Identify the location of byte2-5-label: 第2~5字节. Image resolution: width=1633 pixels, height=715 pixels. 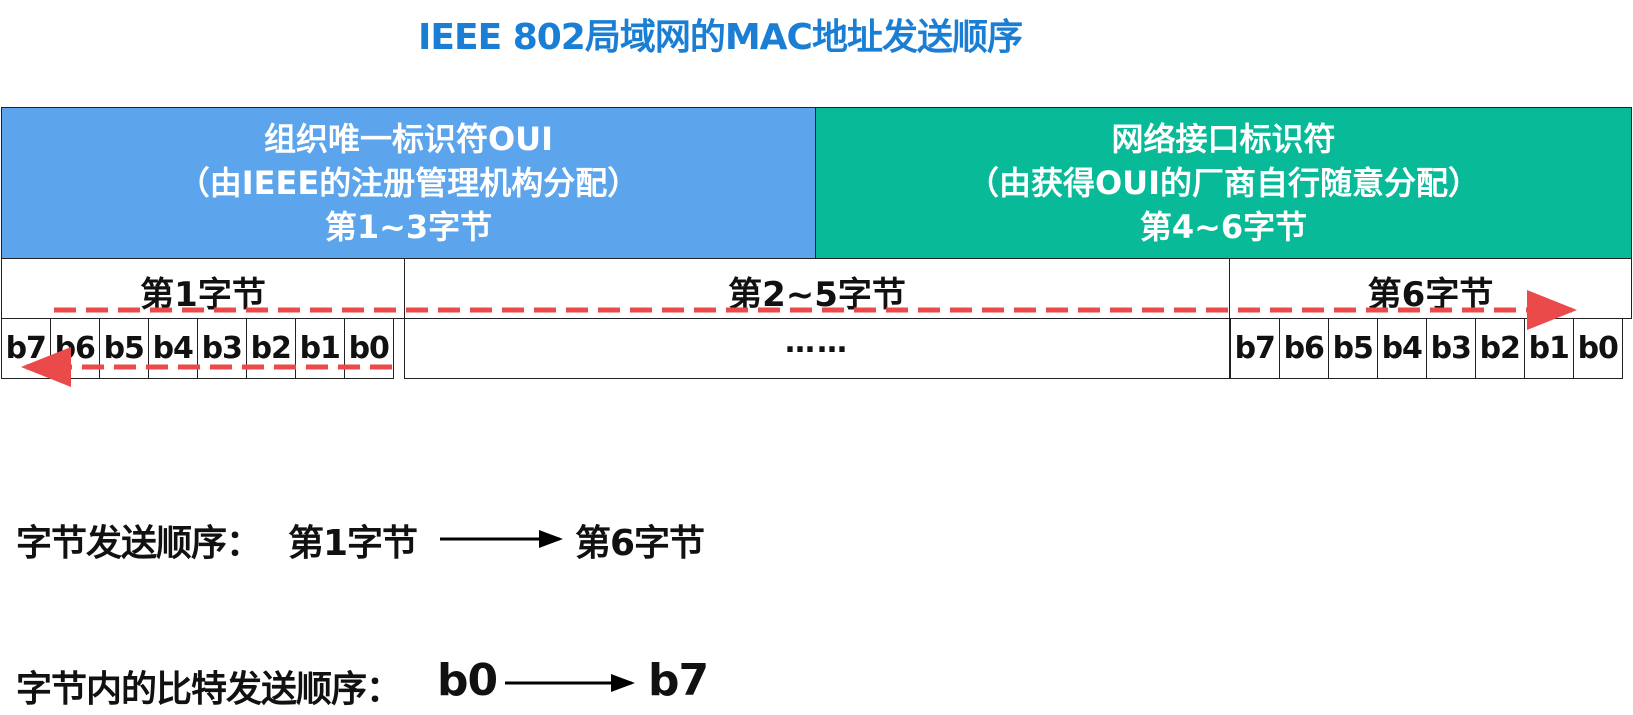
(817, 295).